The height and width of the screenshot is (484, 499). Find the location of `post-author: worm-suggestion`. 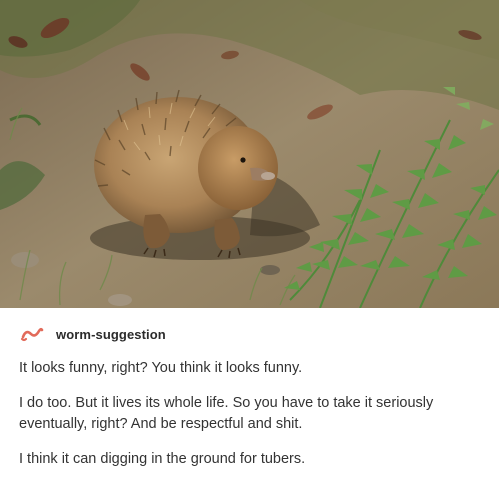

post-author: worm-suggestion is located at coordinates (92, 334).